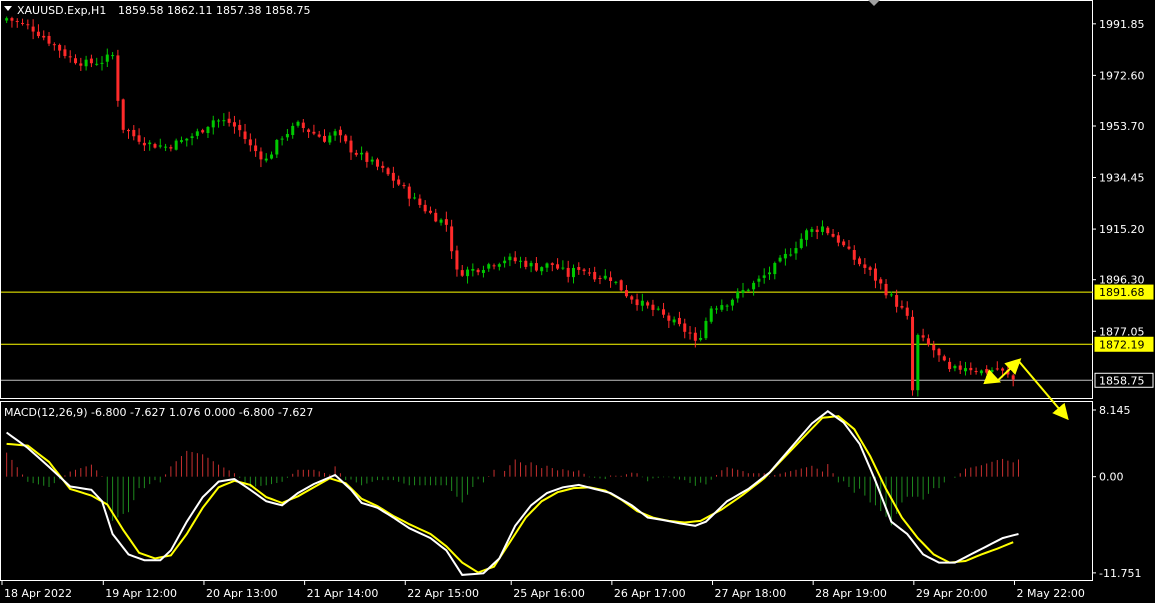 This screenshot has width=1155, height=603. Describe the element at coordinates (1122, 344) in the screenshot. I see `level-price-tag-label: 1872.19` at that location.